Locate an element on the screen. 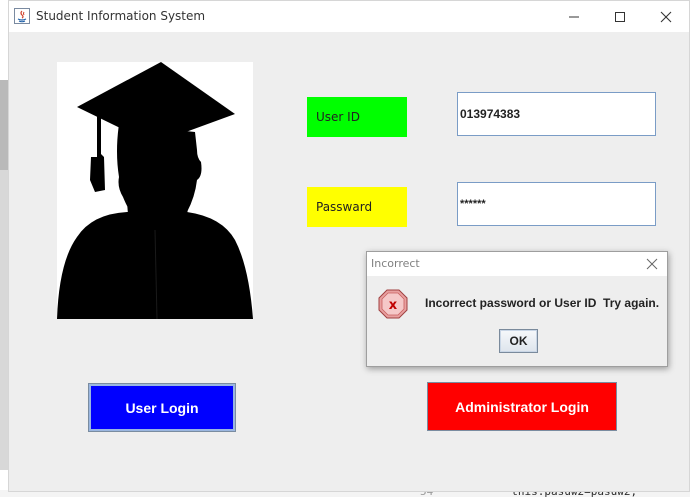 The height and width of the screenshot is (497, 690). maximize-button is located at coordinates (620, 16).